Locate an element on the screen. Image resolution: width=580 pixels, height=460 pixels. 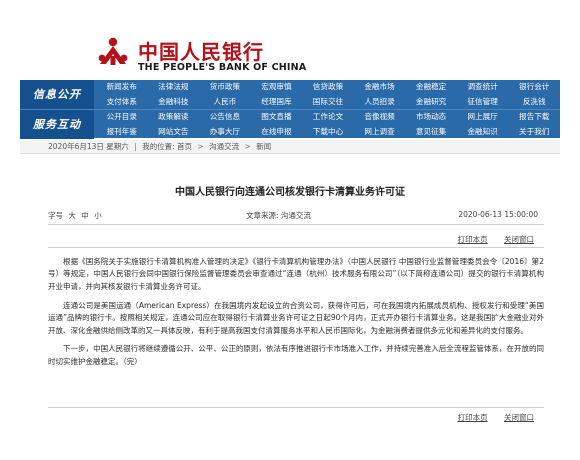
nav-item: 金融科技 is located at coordinates (174, 102).